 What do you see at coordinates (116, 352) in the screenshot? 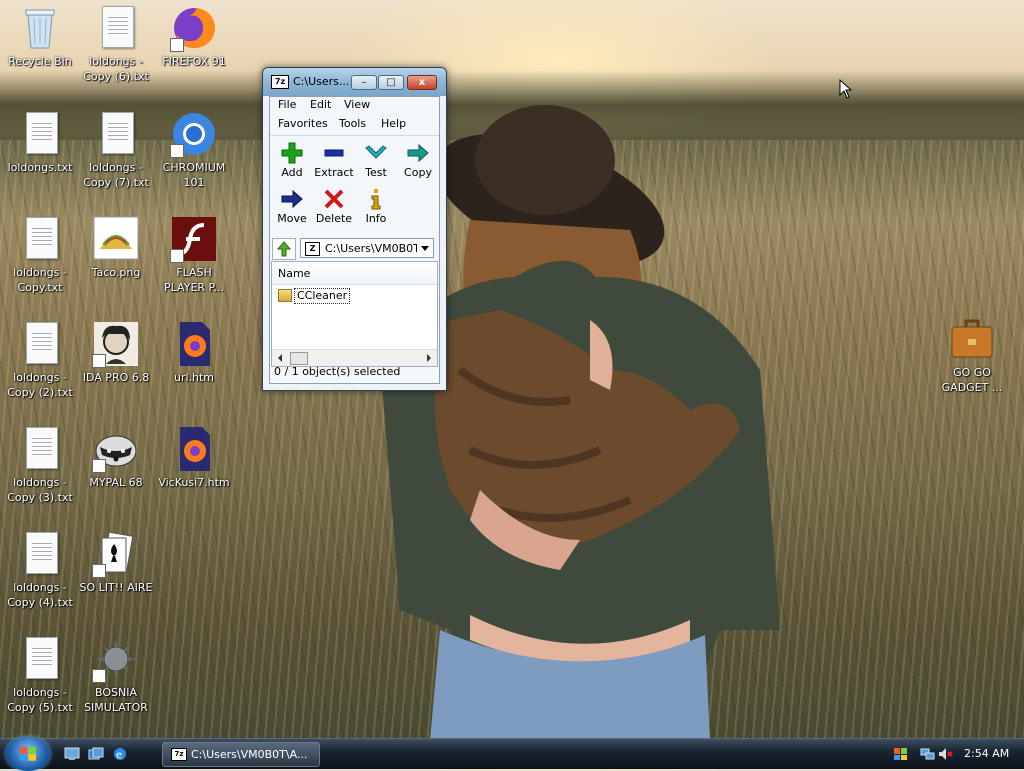
I see `desktop-icon-ida-pro: IDA PRO 6.8` at bounding box center [116, 352].